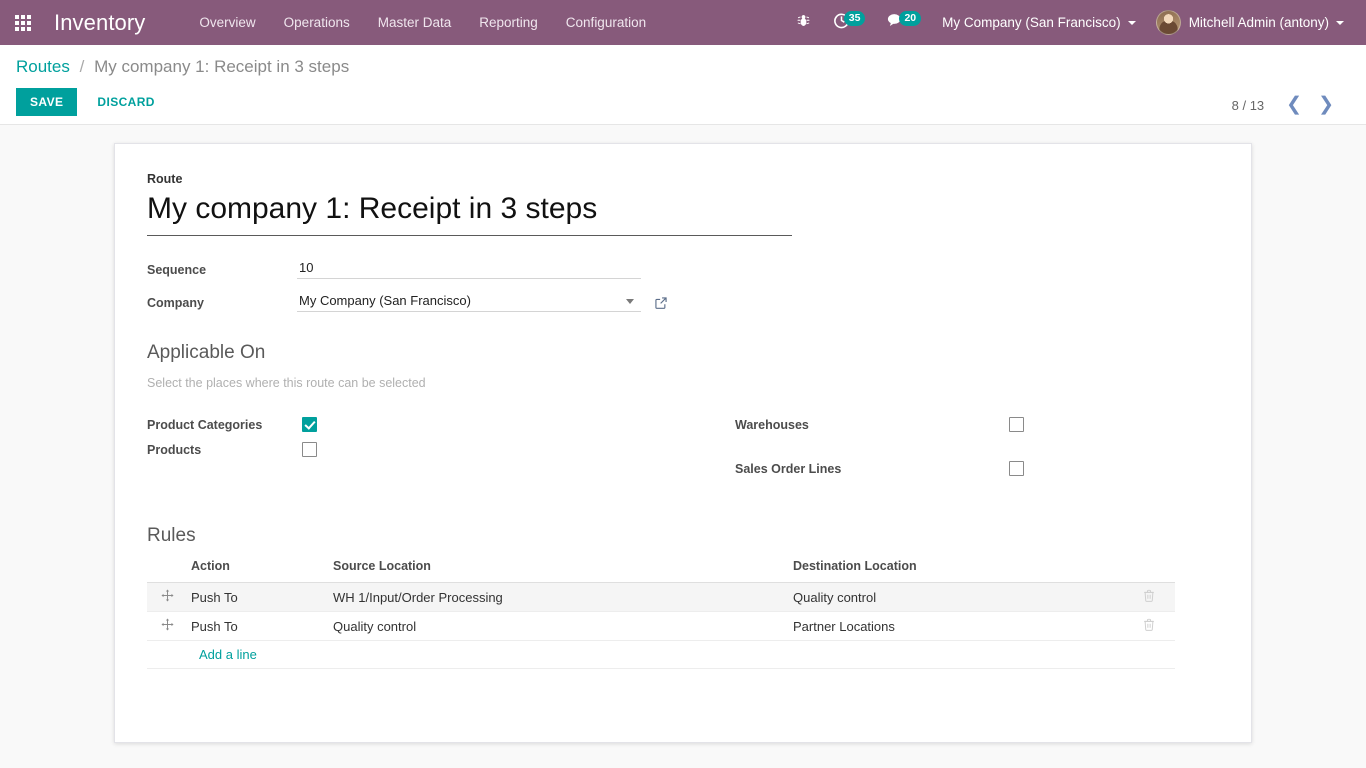 The image size is (1366, 768). I want to click on field-row-products: Products, so click(415, 449).